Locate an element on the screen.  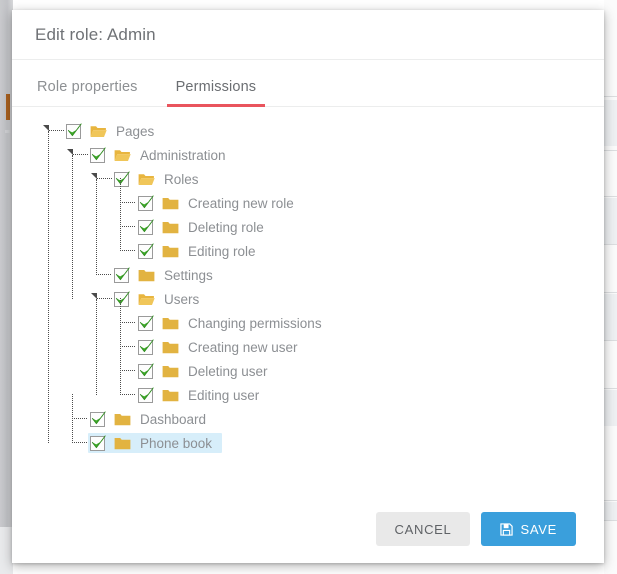
tree-node-content: Creating new role is located at coordinates (220, 203).